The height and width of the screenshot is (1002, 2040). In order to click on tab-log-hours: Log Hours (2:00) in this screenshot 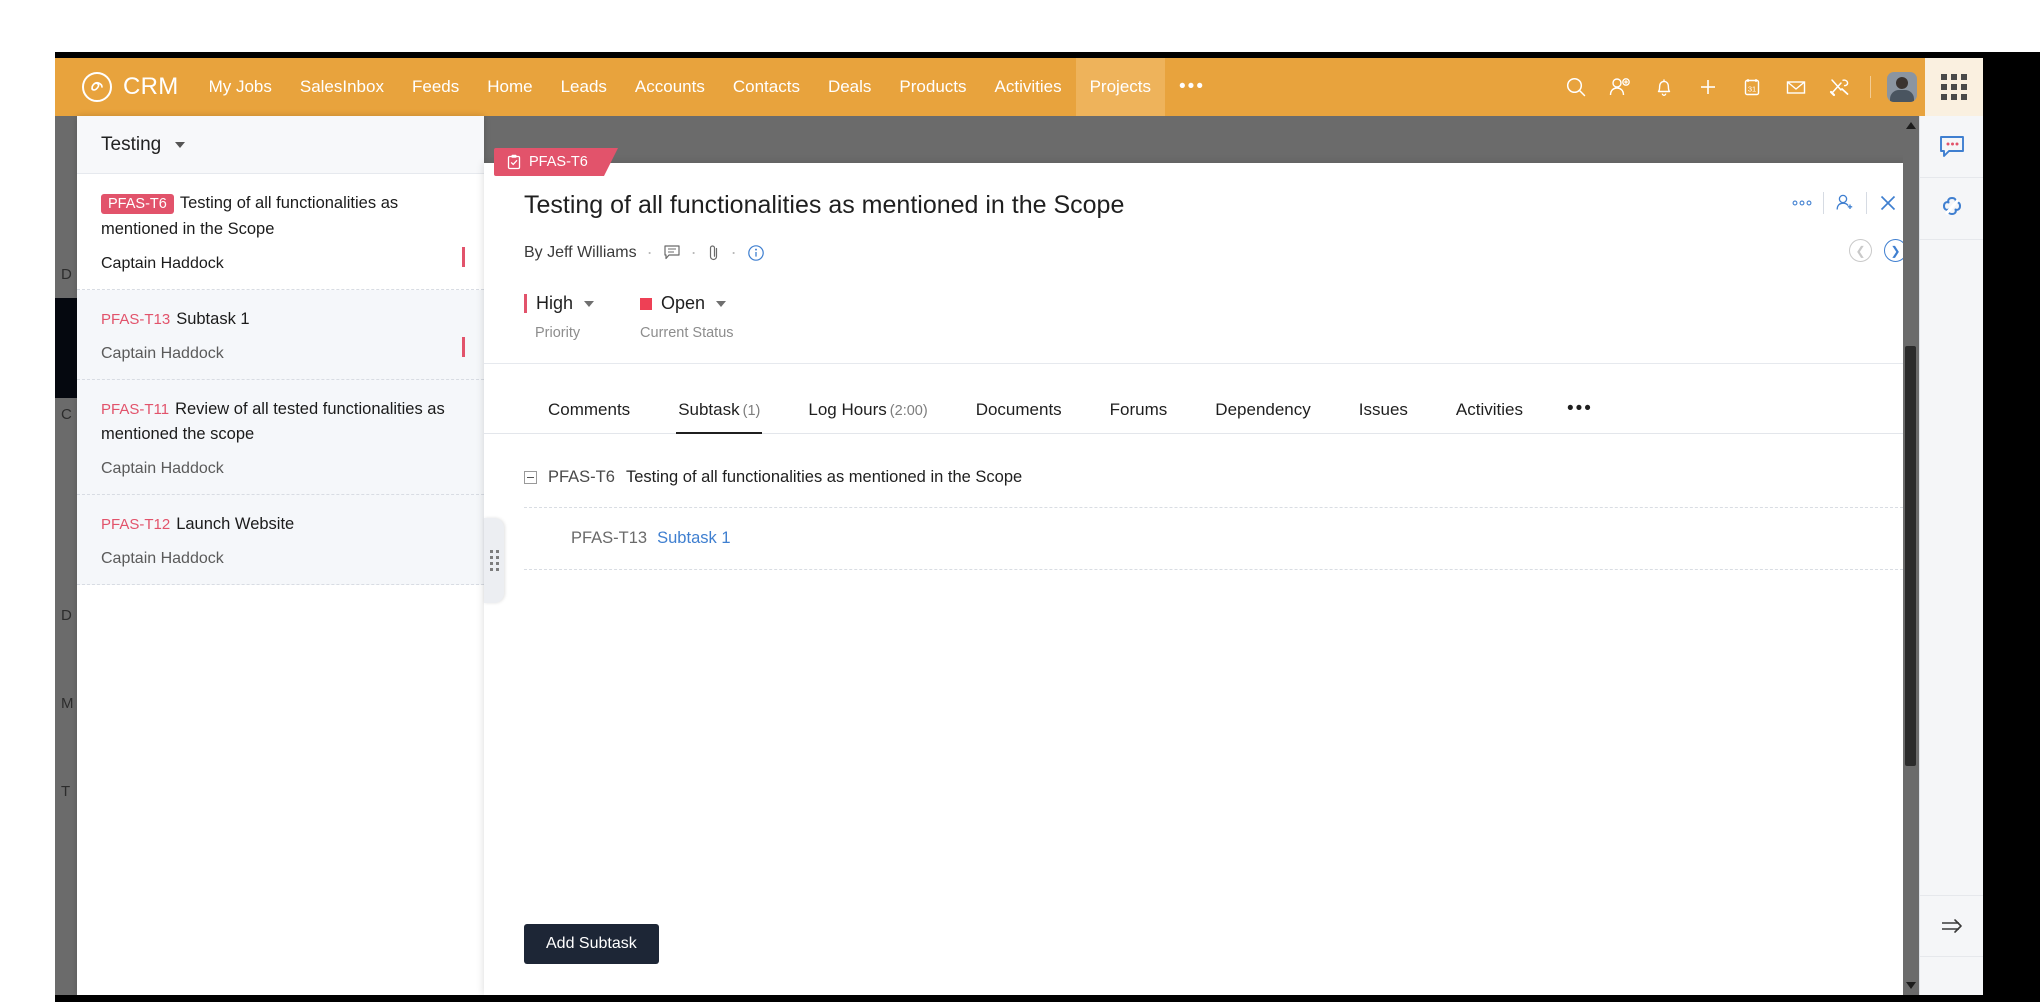, I will do `click(867, 410)`.